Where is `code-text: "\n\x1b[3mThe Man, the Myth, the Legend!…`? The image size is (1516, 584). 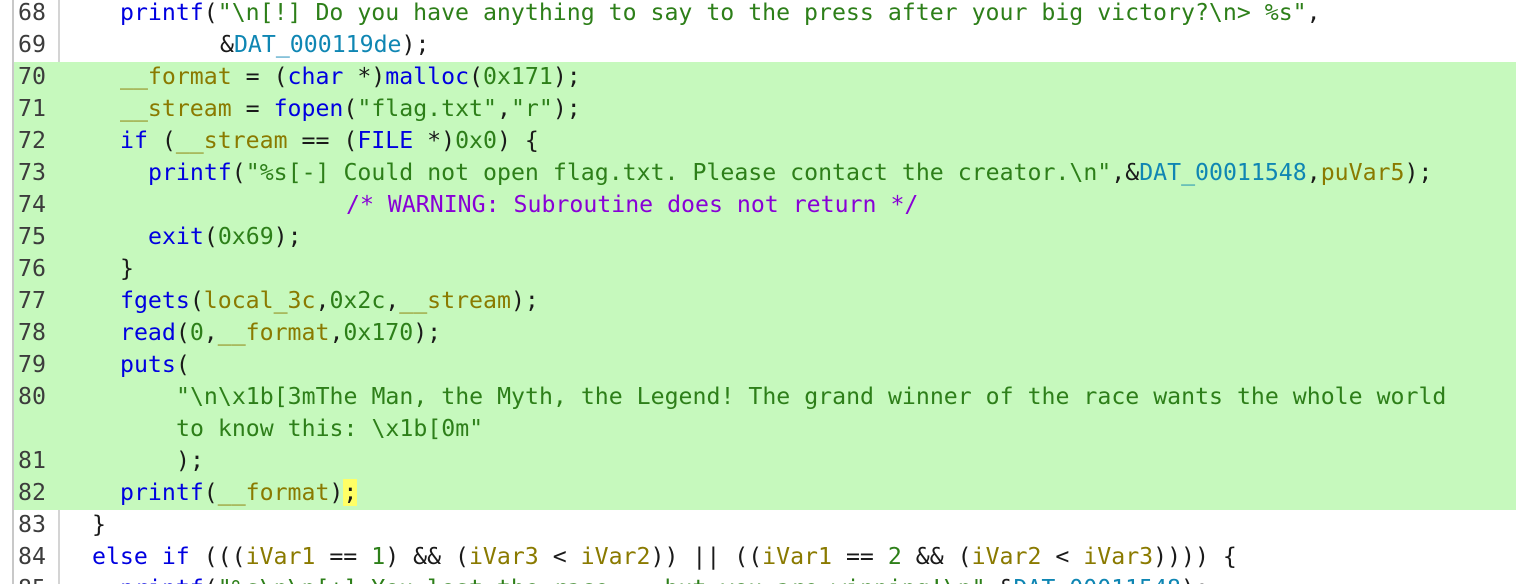 code-text: "\n\x1b[3mThe Man, the Myth, the Legend!… is located at coordinates (811, 398).